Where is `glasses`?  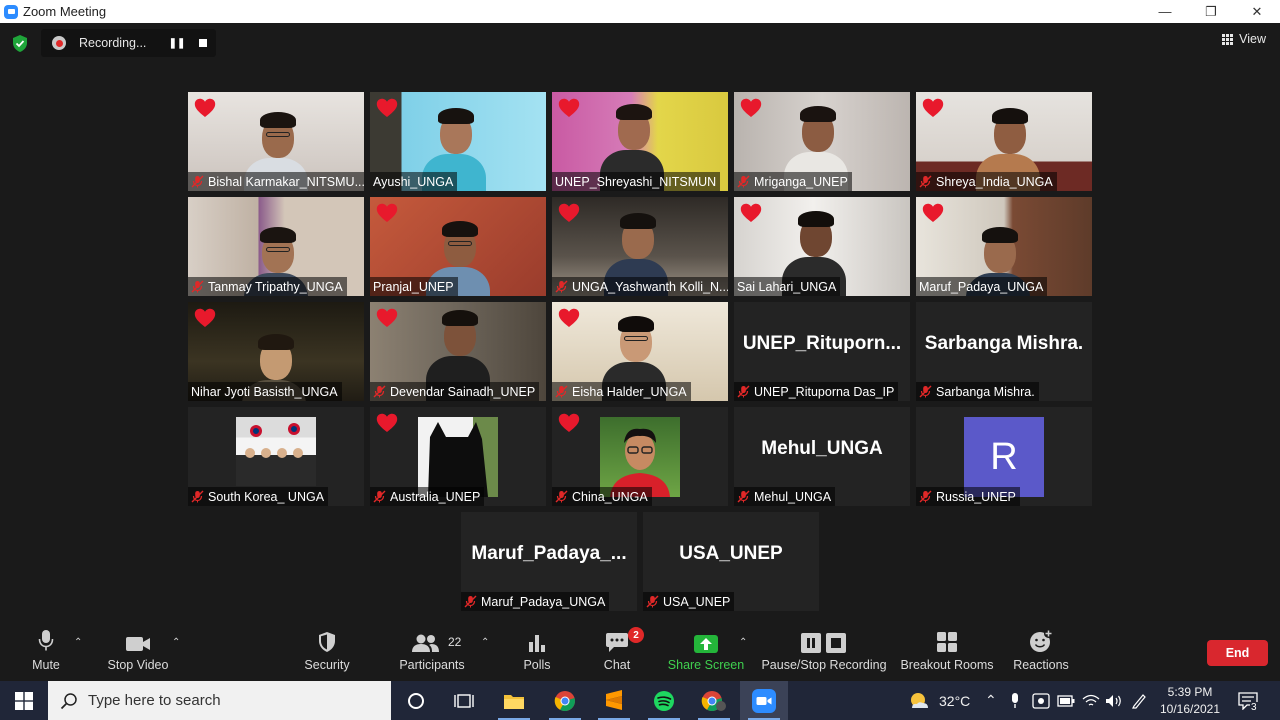 glasses is located at coordinates (636, 338).